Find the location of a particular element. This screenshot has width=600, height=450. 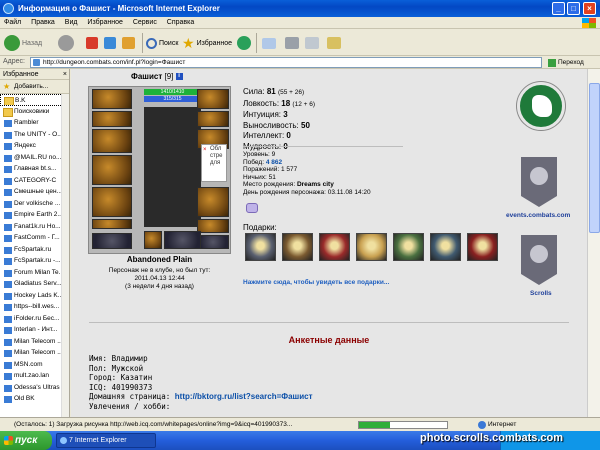

close-button: × is located at coordinates (589, 8).